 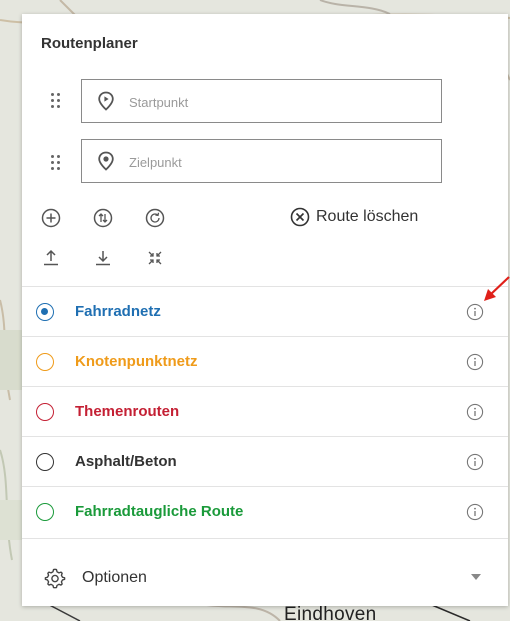 What do you see at coordinates (126, 461) in the screenshot?
I see `network-label: Asphalt/Beton` at bounding box center [126, 461].